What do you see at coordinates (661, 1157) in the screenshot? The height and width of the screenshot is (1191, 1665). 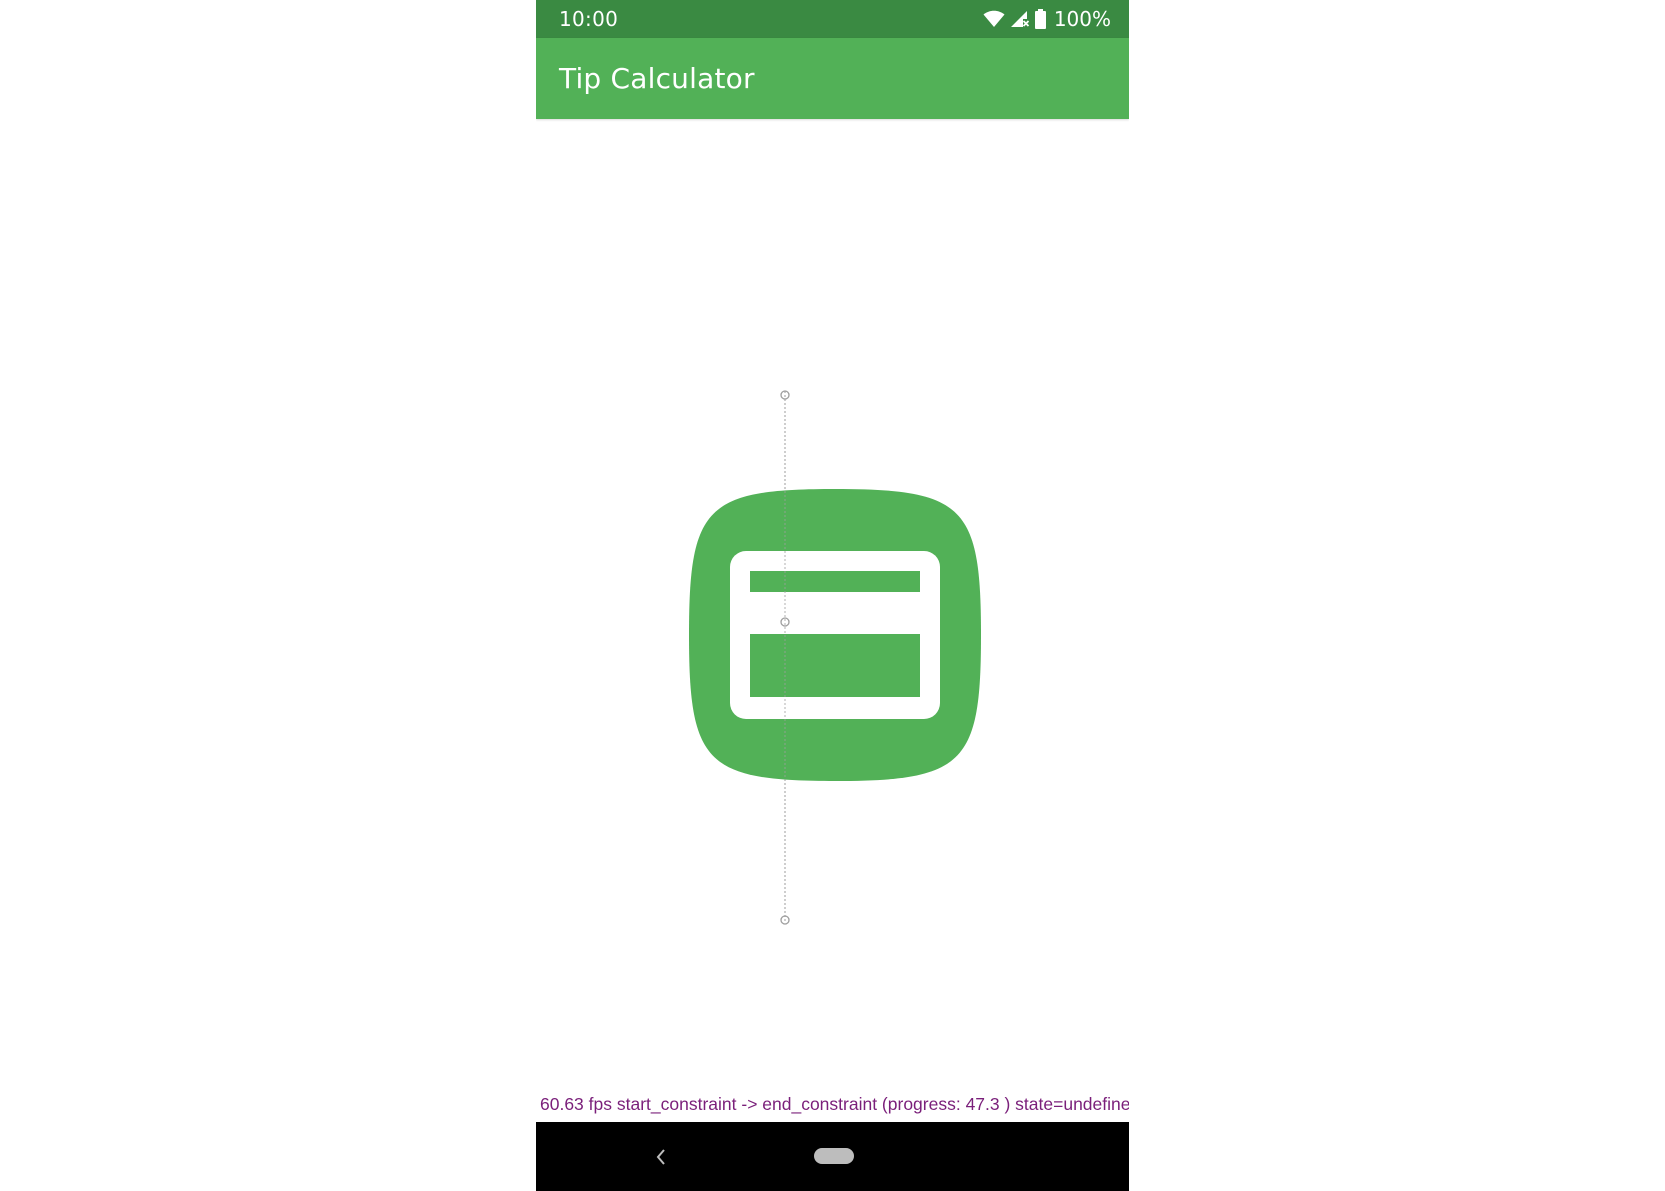 I see `back-icon` at bounding box center [661, 1157].